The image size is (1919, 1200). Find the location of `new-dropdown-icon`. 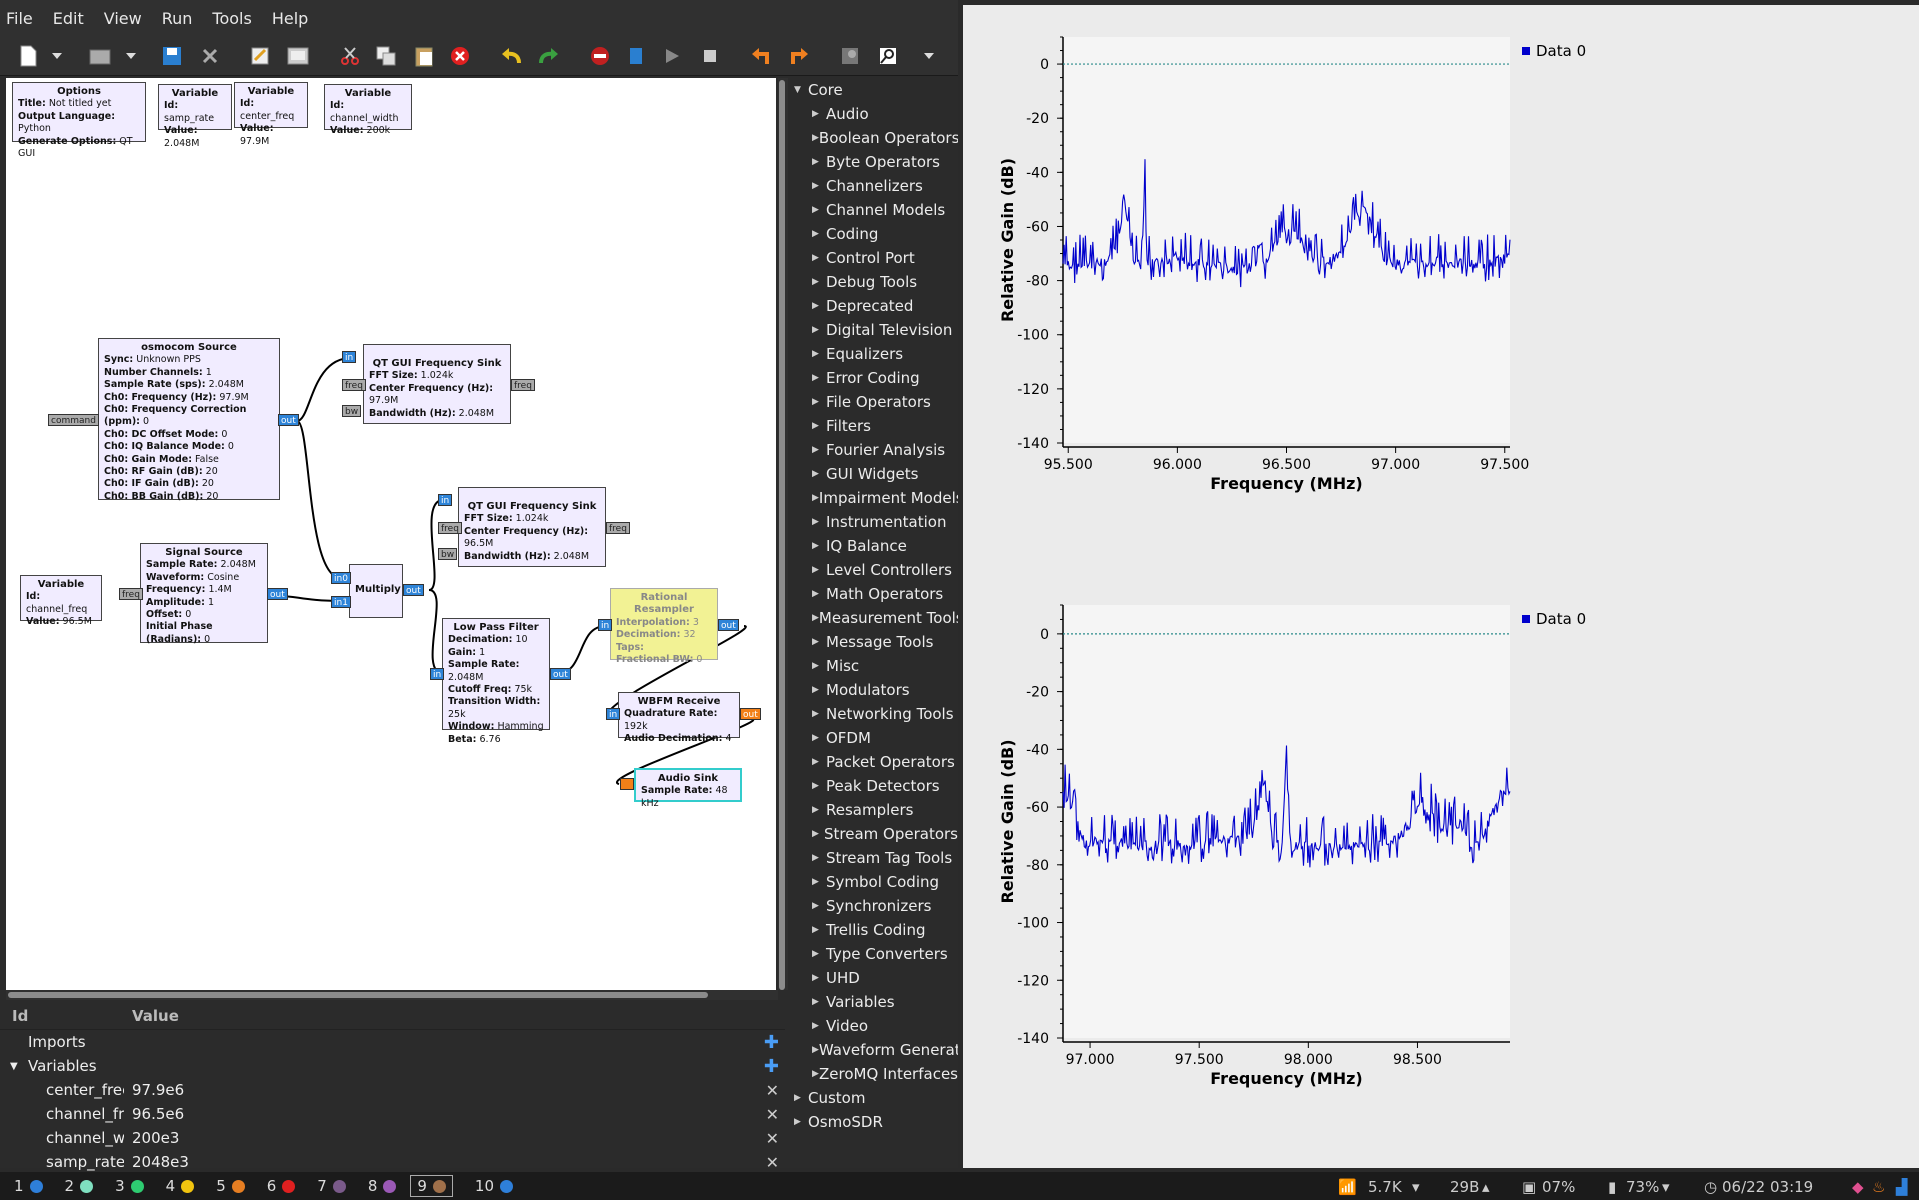

new-dropdown-icon is located at coordinates (57, 56).